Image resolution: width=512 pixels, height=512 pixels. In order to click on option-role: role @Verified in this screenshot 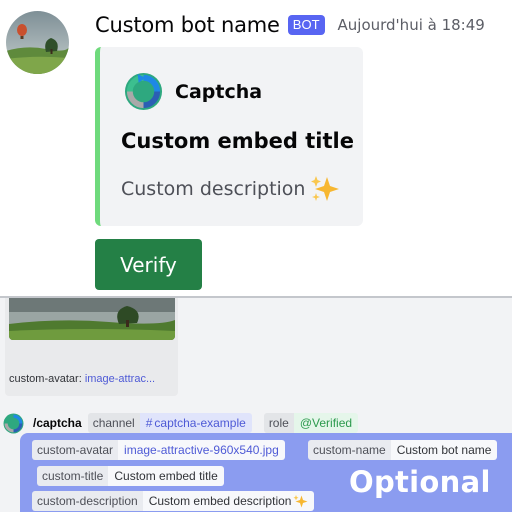, I will do `click(311, 423)`.